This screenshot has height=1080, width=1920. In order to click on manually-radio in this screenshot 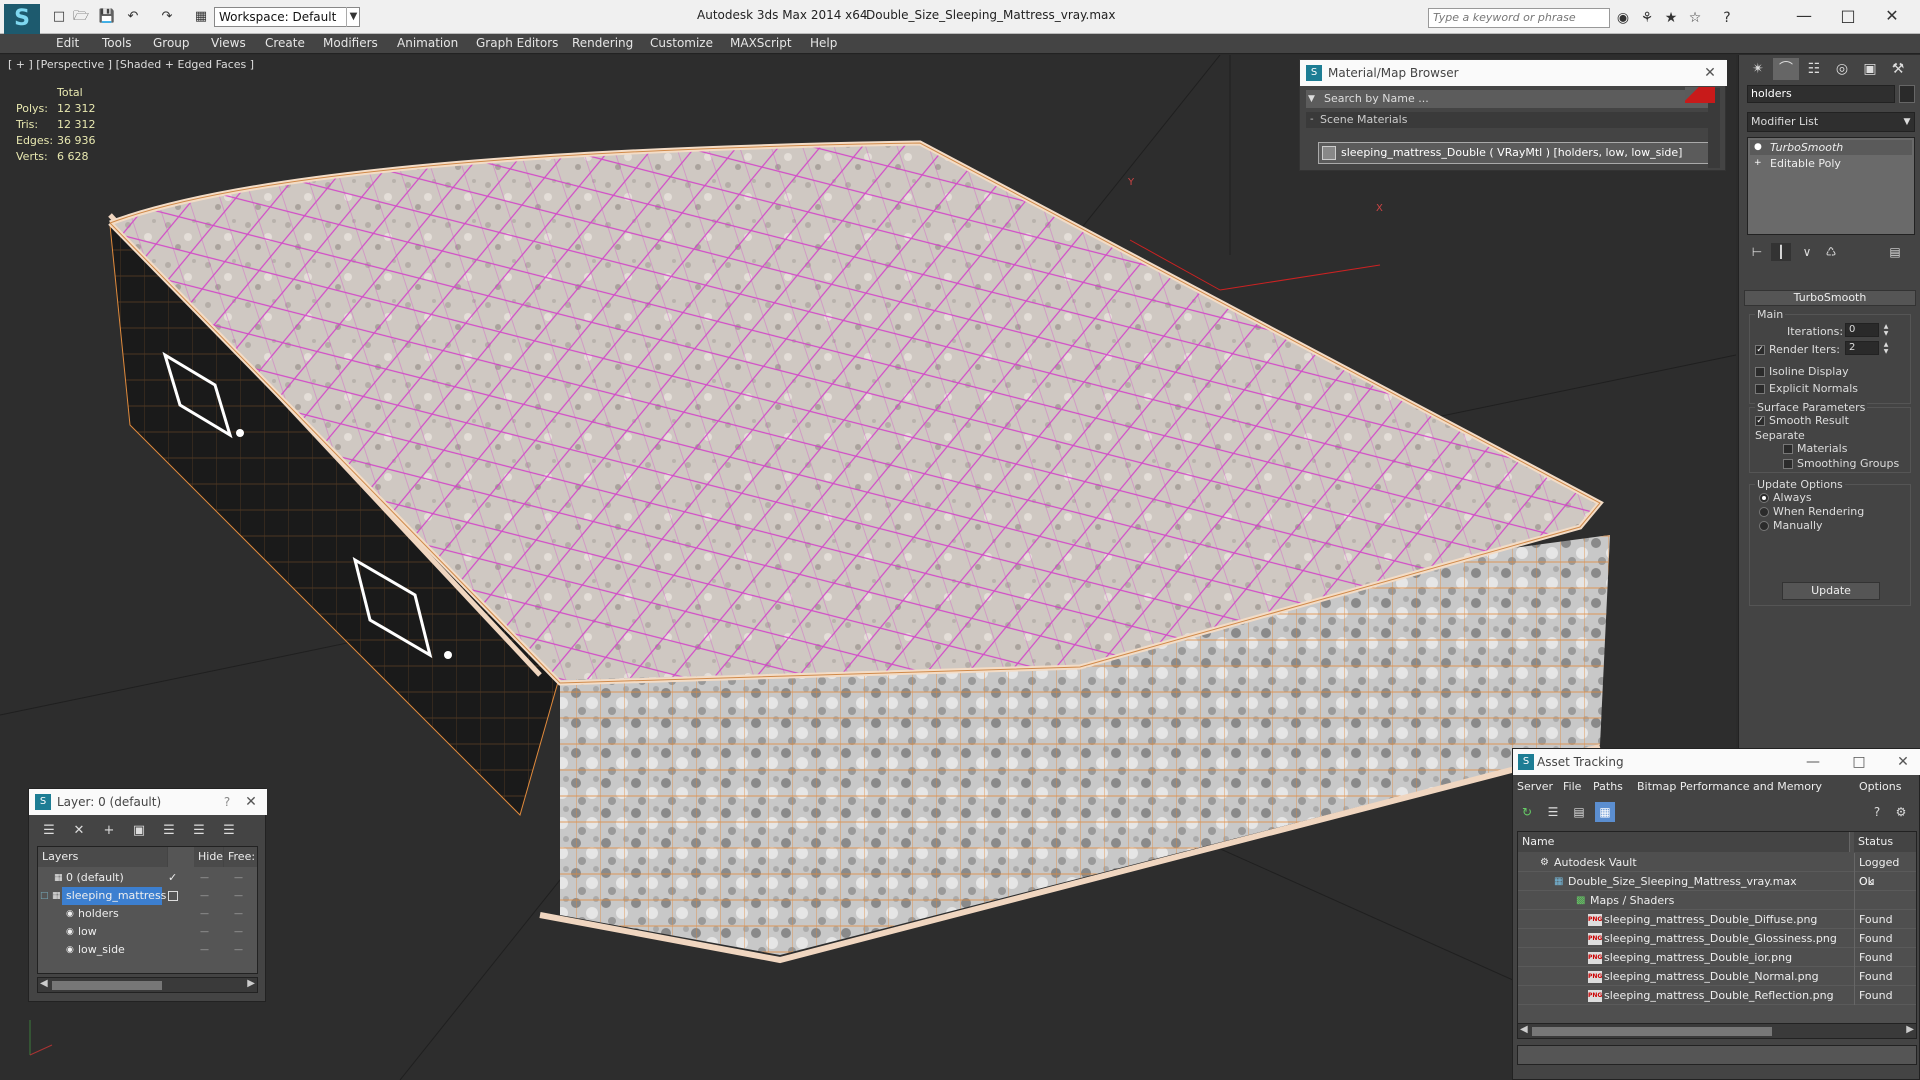, I will do `click(1764, 526)`.